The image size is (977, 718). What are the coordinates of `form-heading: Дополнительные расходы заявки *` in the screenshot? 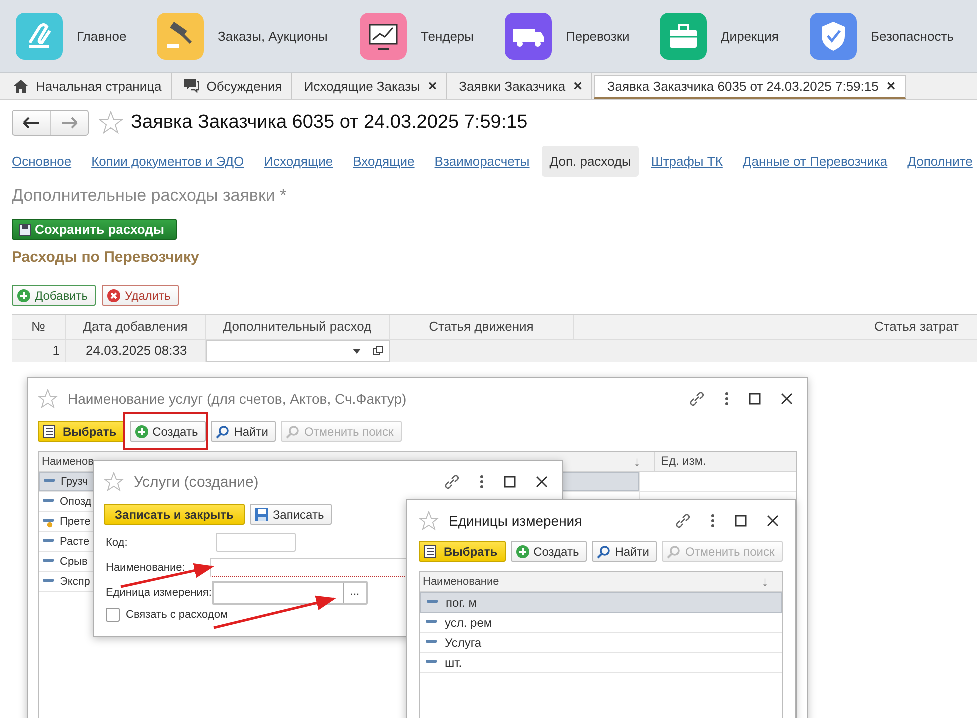 It's located at (150, 196).